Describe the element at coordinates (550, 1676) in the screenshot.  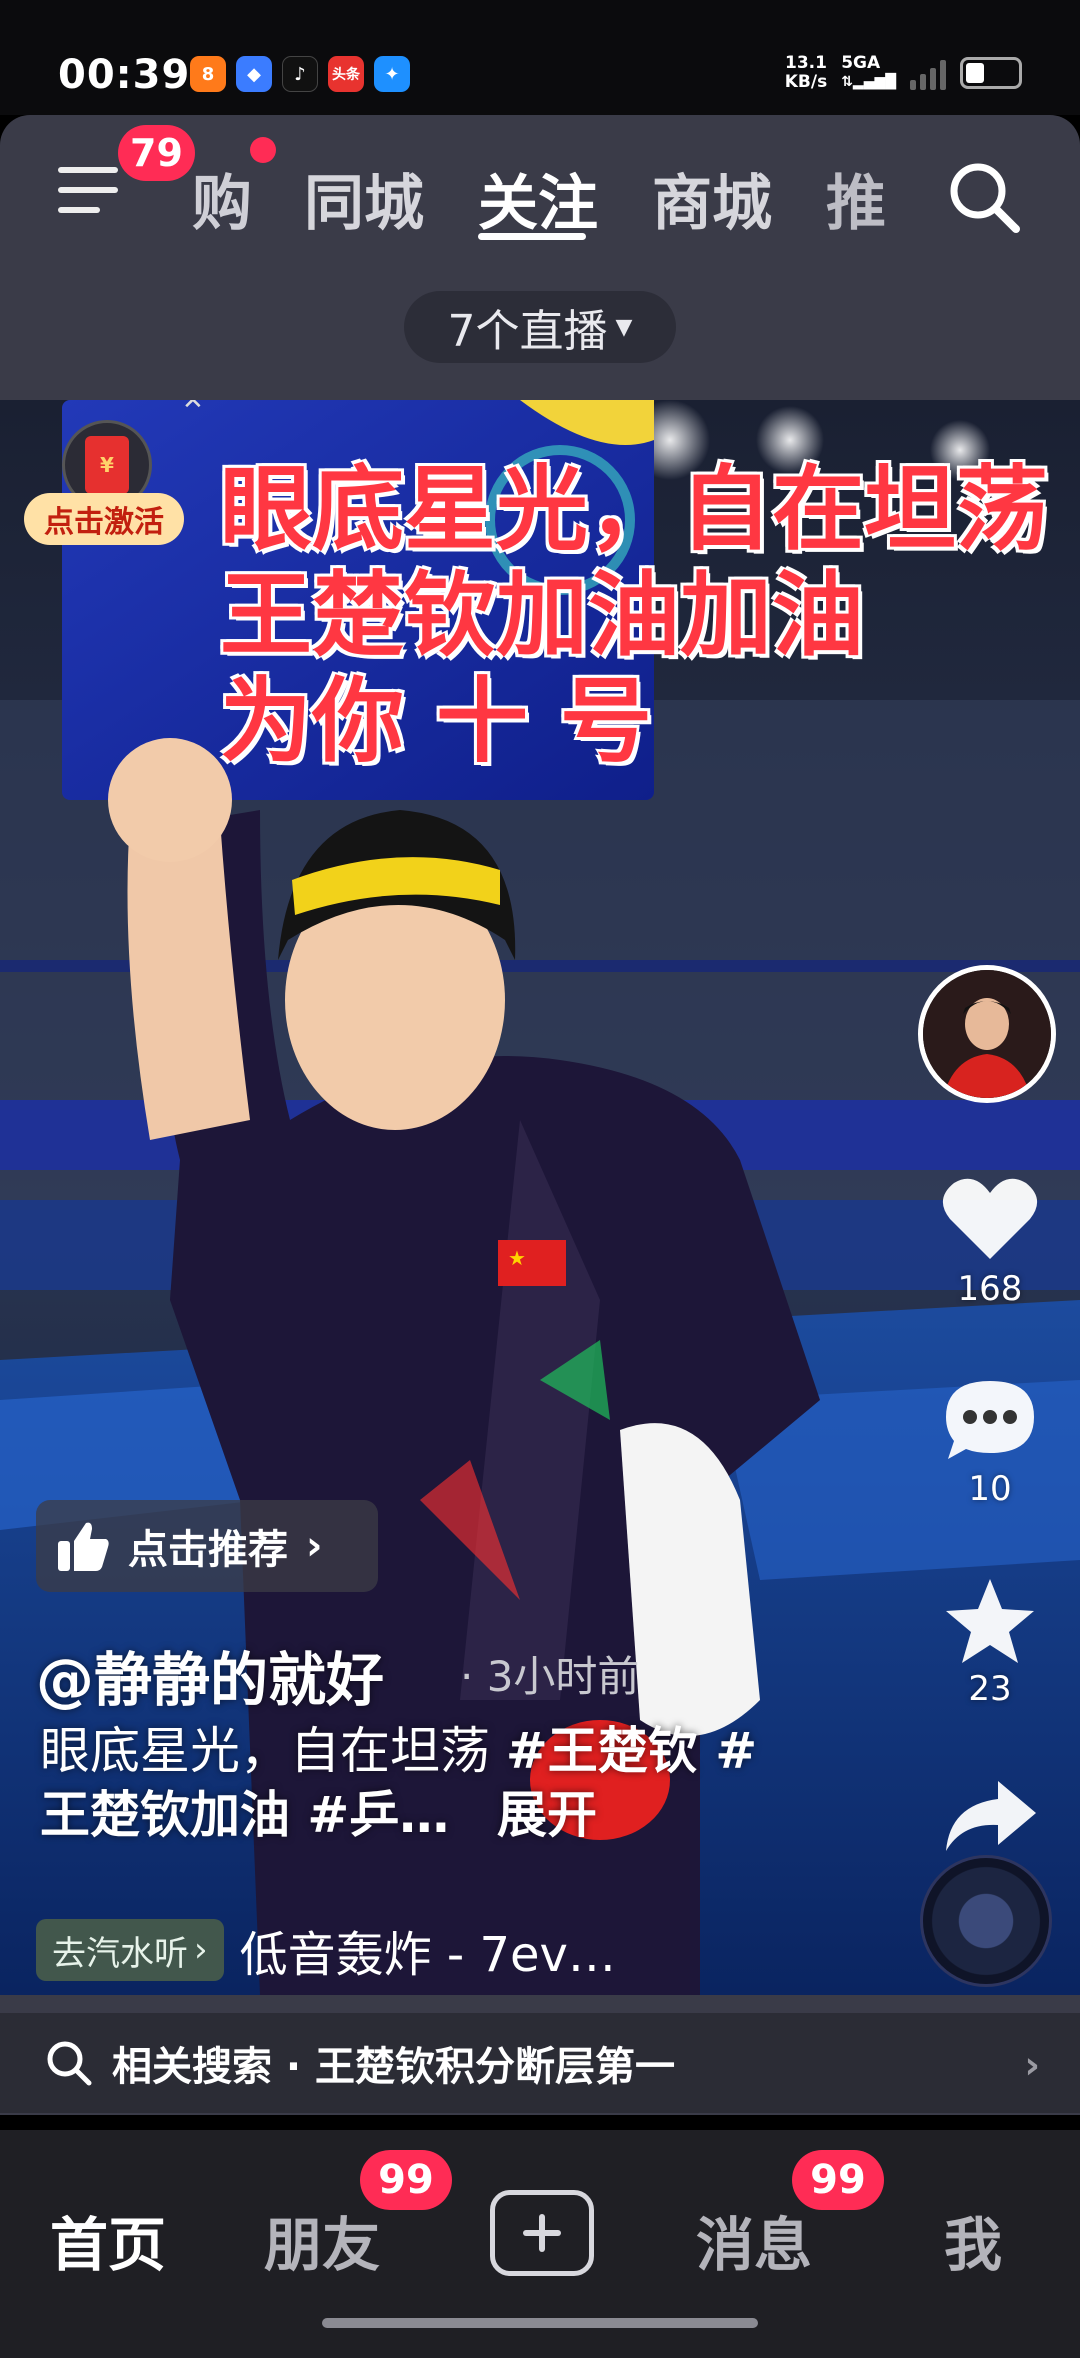
I see `post-time: · 3小时前` at that location.